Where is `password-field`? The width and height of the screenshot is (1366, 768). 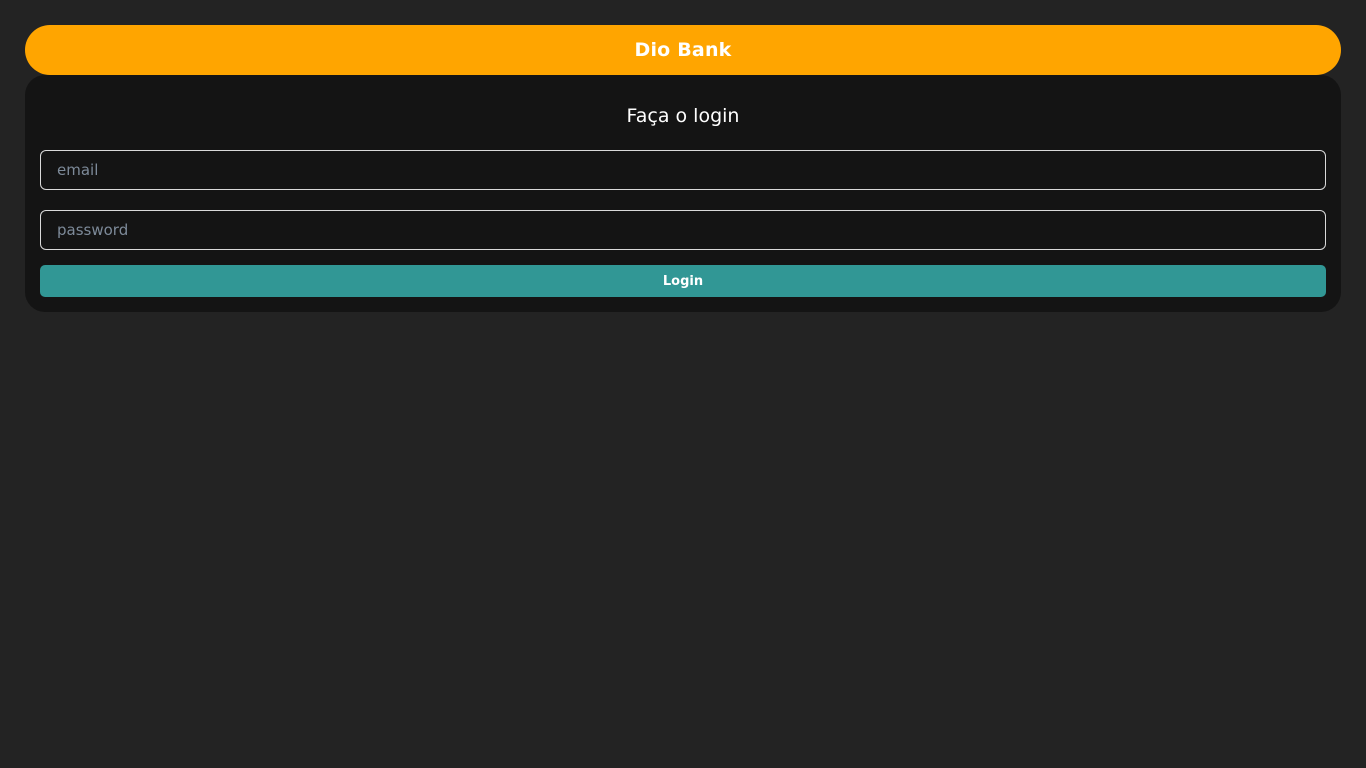 password-field is located at coordinates (683, 230).